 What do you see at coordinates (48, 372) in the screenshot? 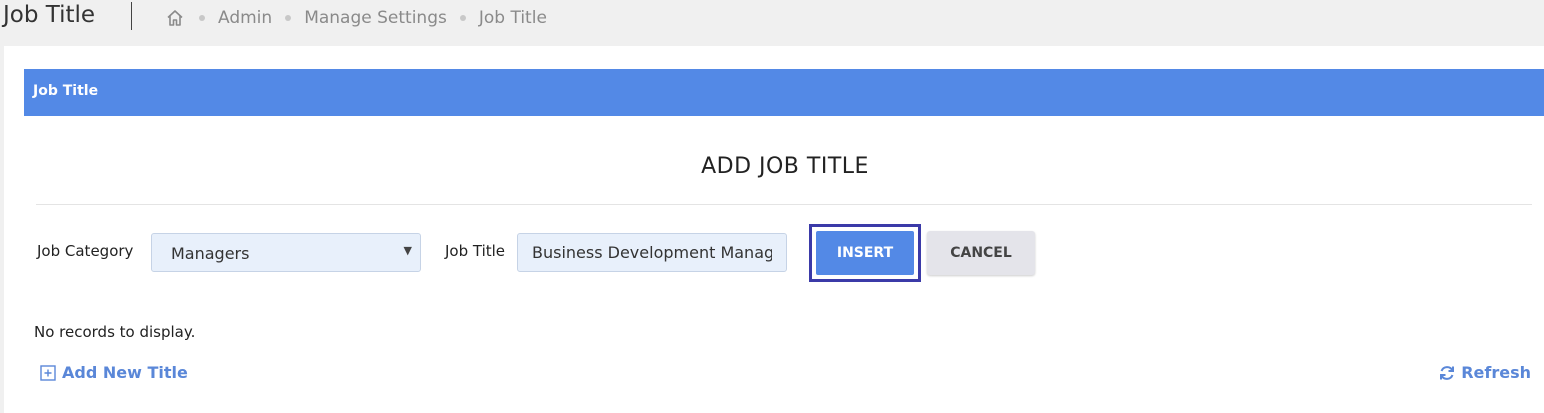
I see `plus-square-icon` at bounding box center [48, 372].